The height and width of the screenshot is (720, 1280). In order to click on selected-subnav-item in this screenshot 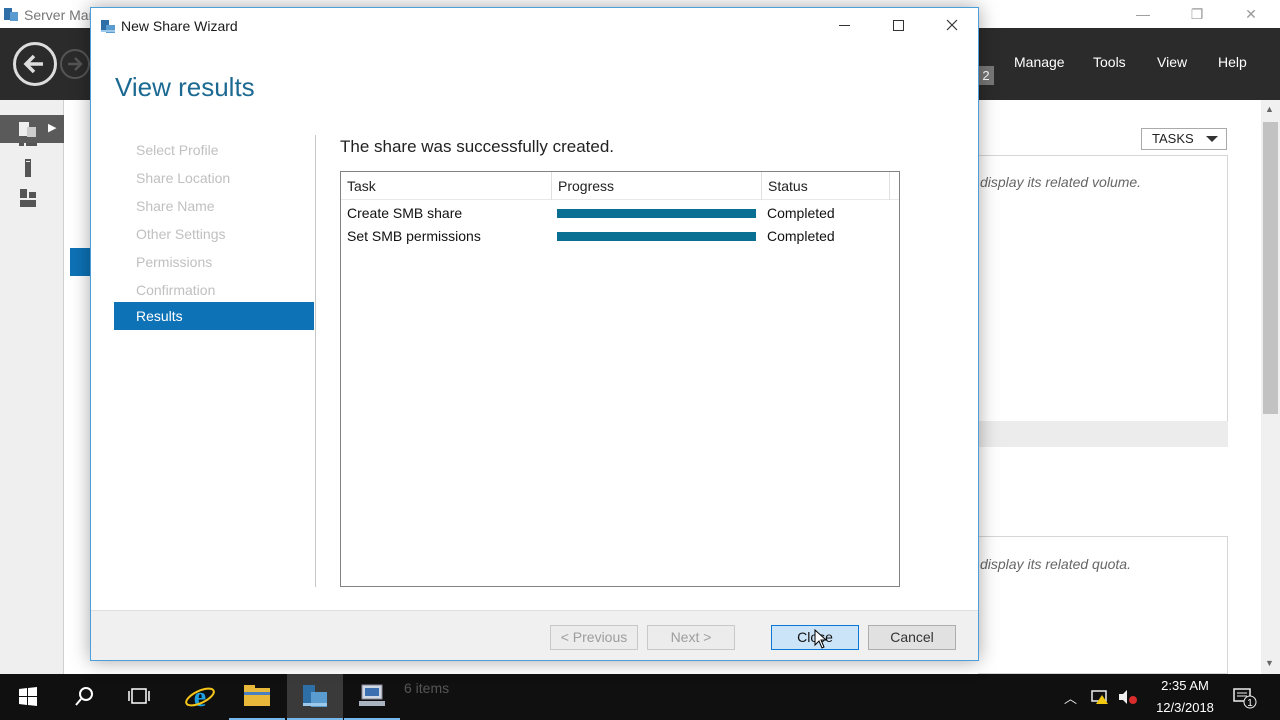, I will do `click(81, 262)`.